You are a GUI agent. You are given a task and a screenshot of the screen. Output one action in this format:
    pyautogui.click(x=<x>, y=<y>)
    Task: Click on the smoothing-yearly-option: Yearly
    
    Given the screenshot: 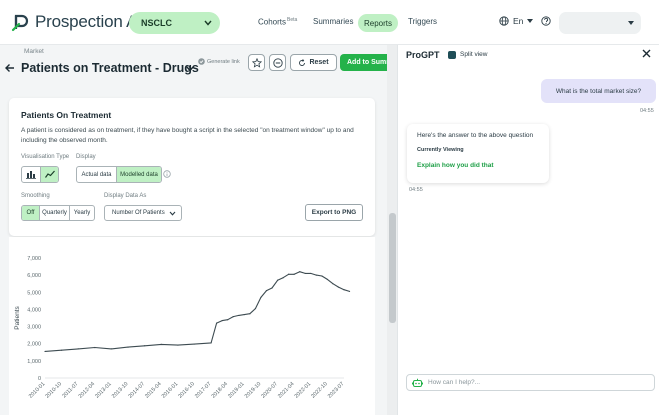 What is the action you would take?
    pyautogui.click(x=81, y=213)
    